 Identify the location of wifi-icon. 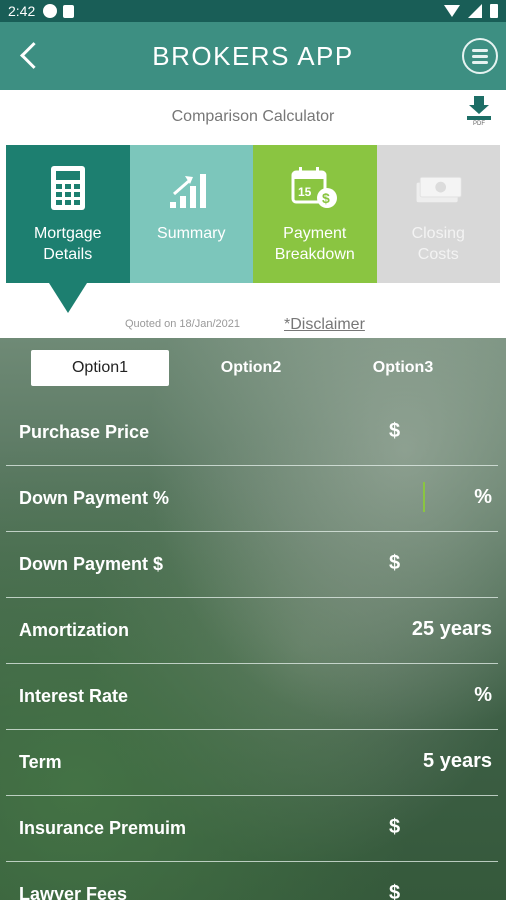
(452, 11).